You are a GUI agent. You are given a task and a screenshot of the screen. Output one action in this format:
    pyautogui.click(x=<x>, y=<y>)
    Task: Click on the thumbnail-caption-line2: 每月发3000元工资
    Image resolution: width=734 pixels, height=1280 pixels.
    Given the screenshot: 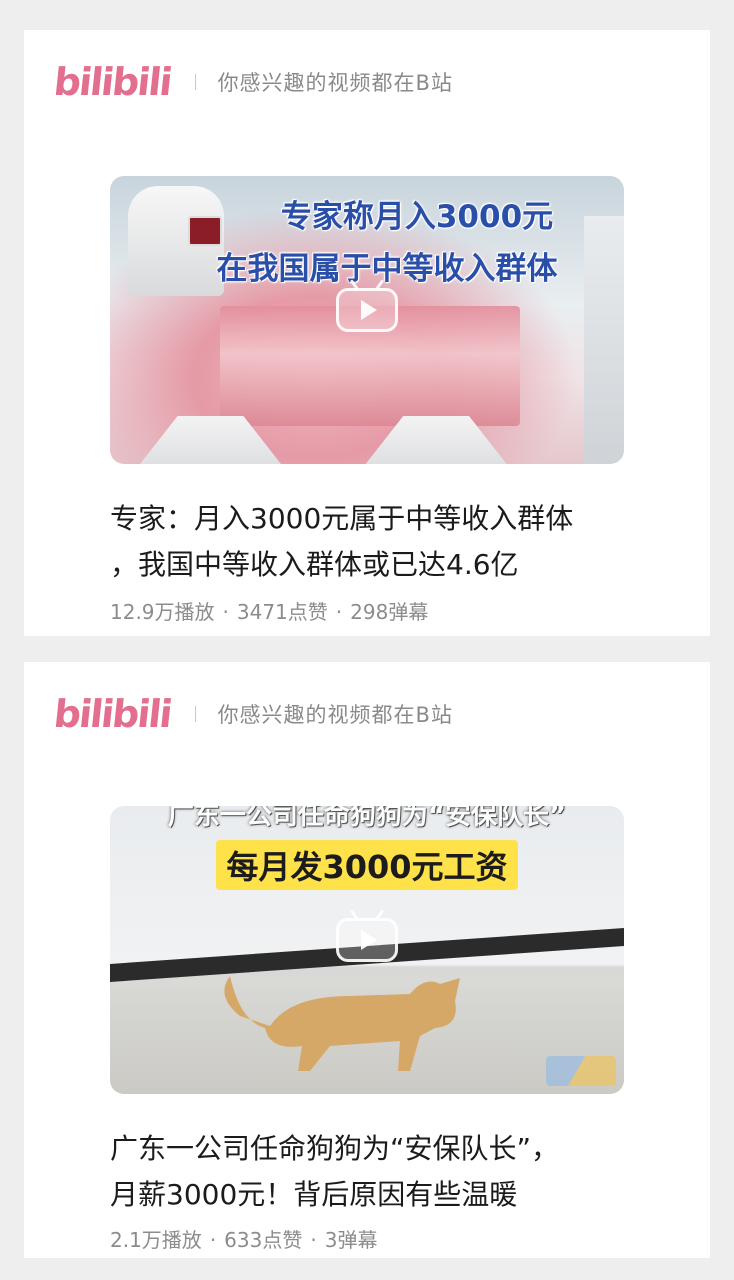 What is the action you would take?
    pyautogui.click(x=367, y=865)
    